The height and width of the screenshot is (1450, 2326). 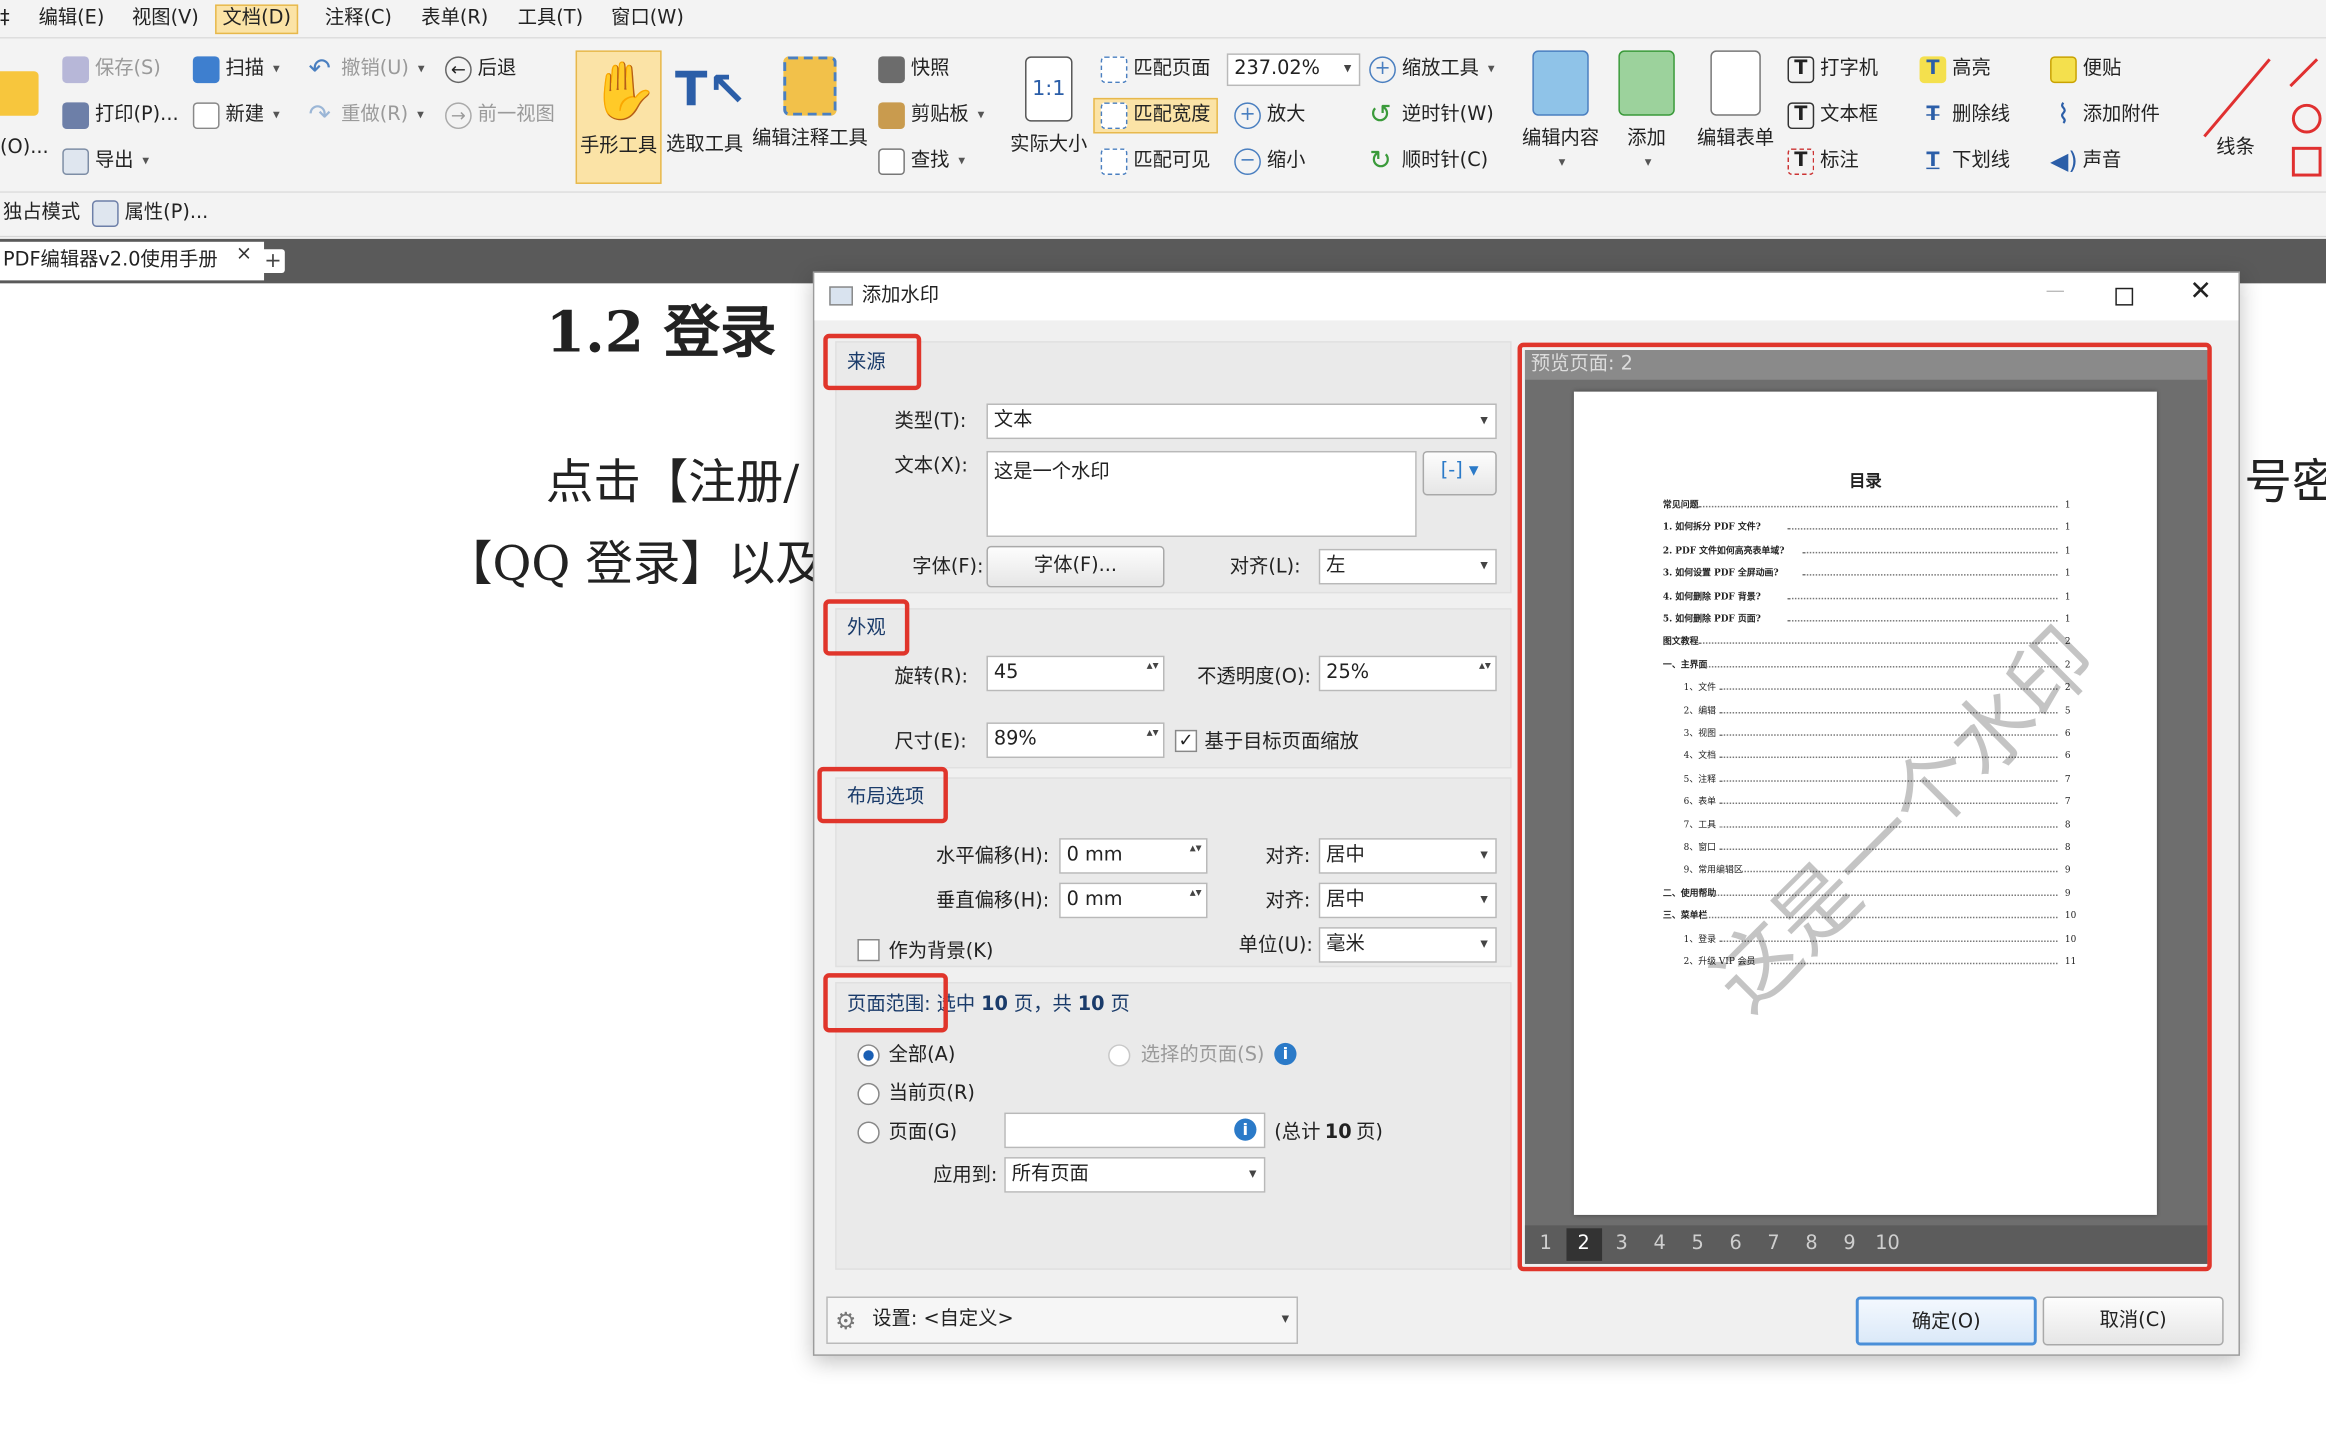 What do you see at coordinates (1285, 1054) in the screenshot?
I see `info-icon: i` at bounding box center [1285, 1054].